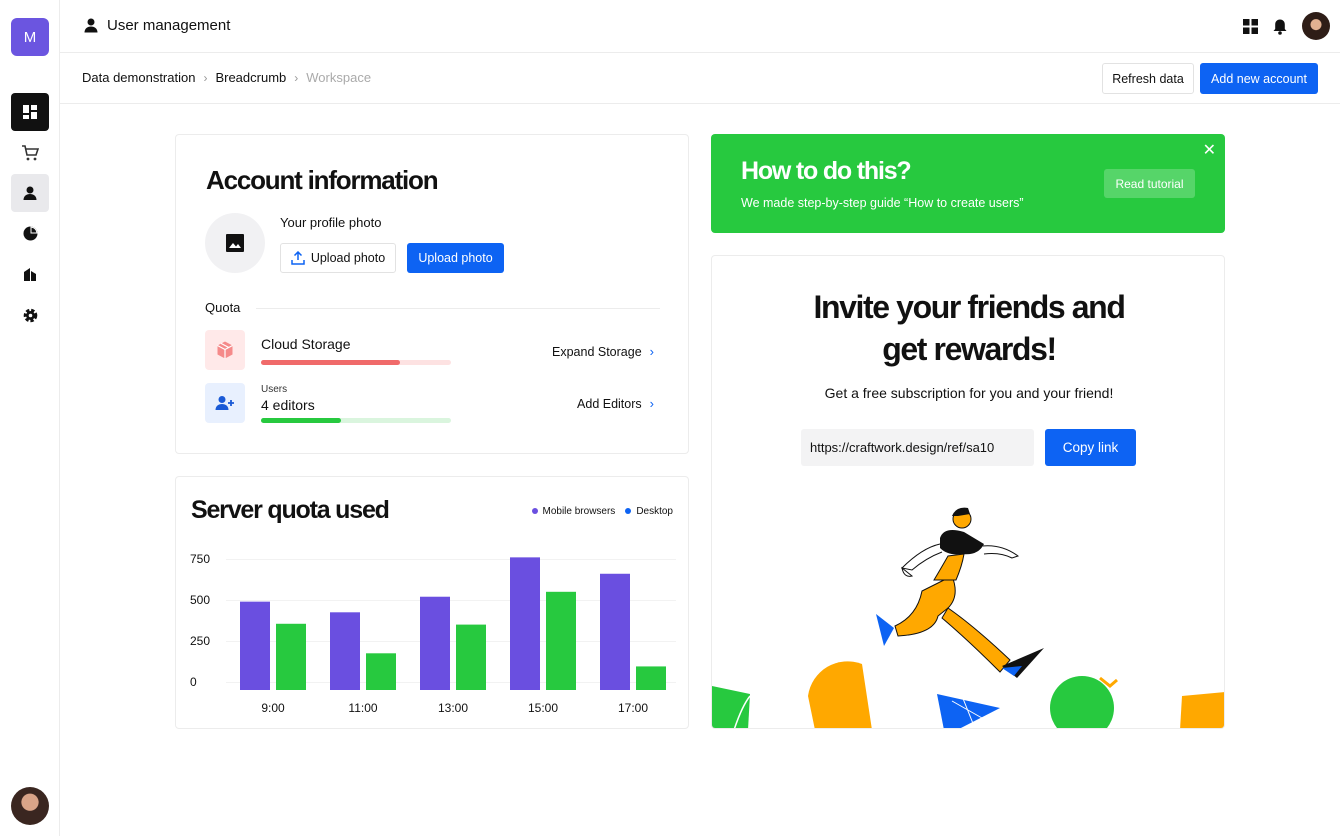 This screenshot has height=836, width=1340. I want to click on account-info-title: Account information, so click(322, 180).